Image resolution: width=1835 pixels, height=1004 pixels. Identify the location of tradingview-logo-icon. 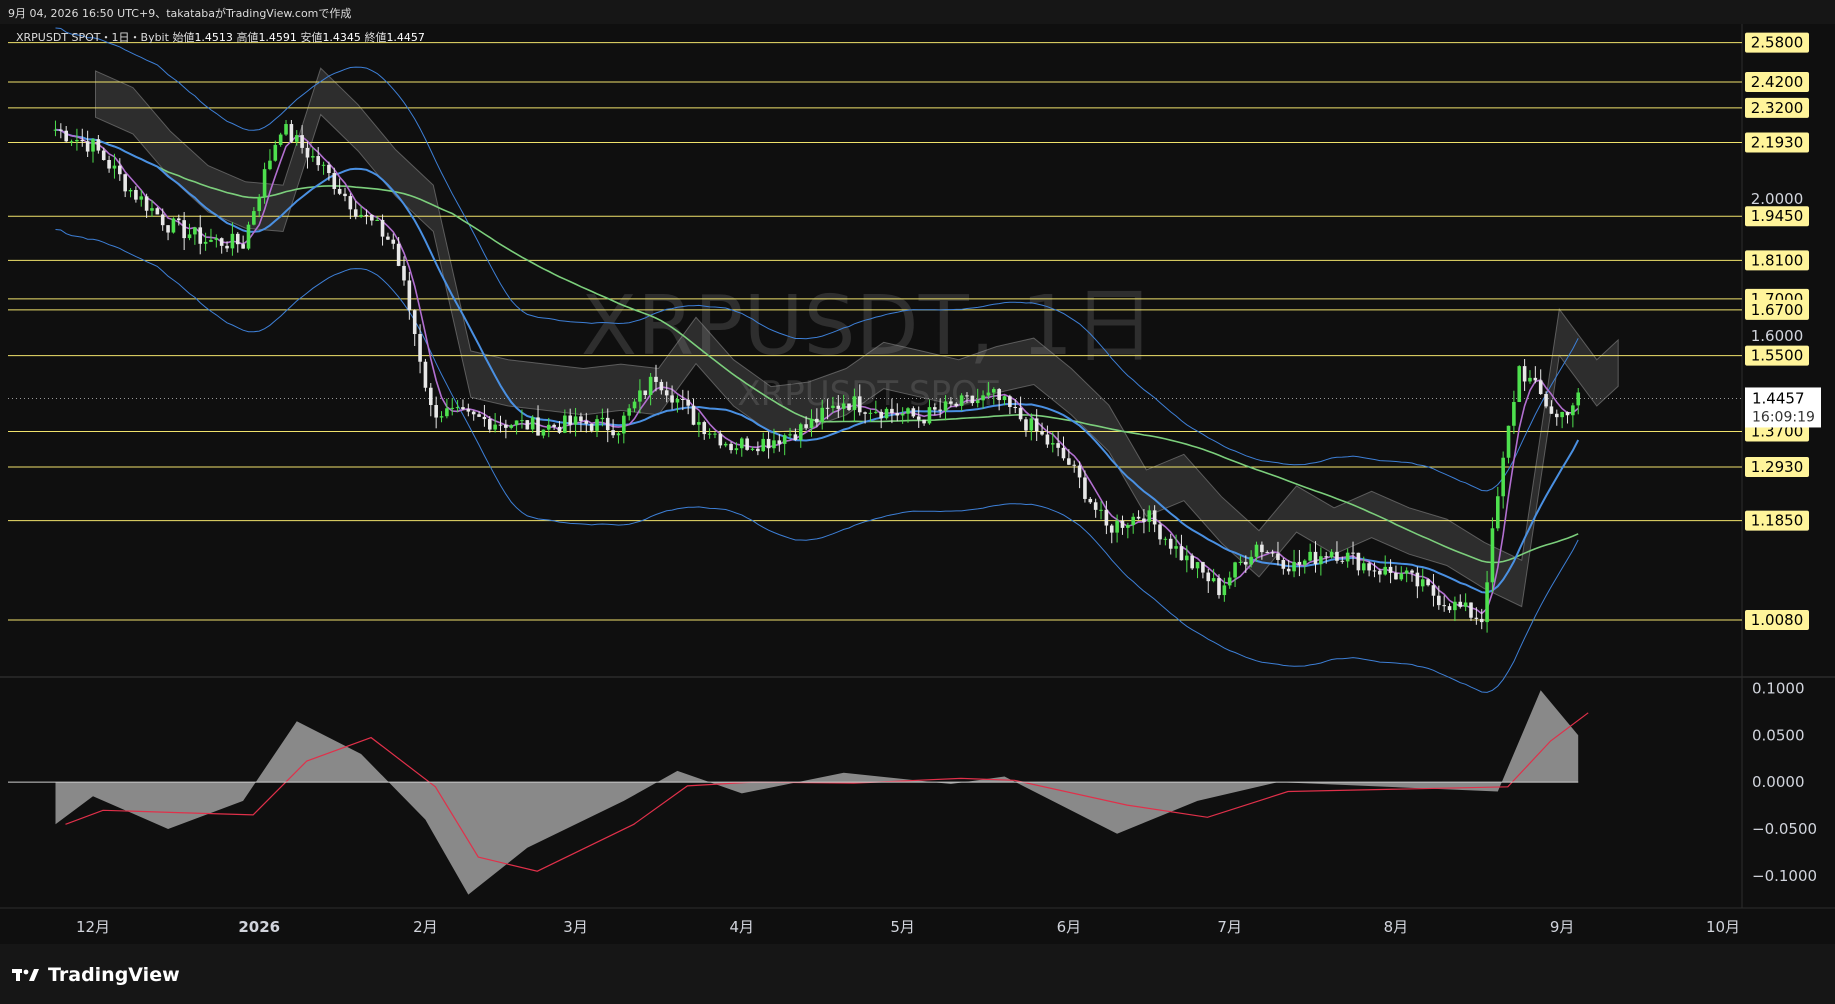
(25, 975).